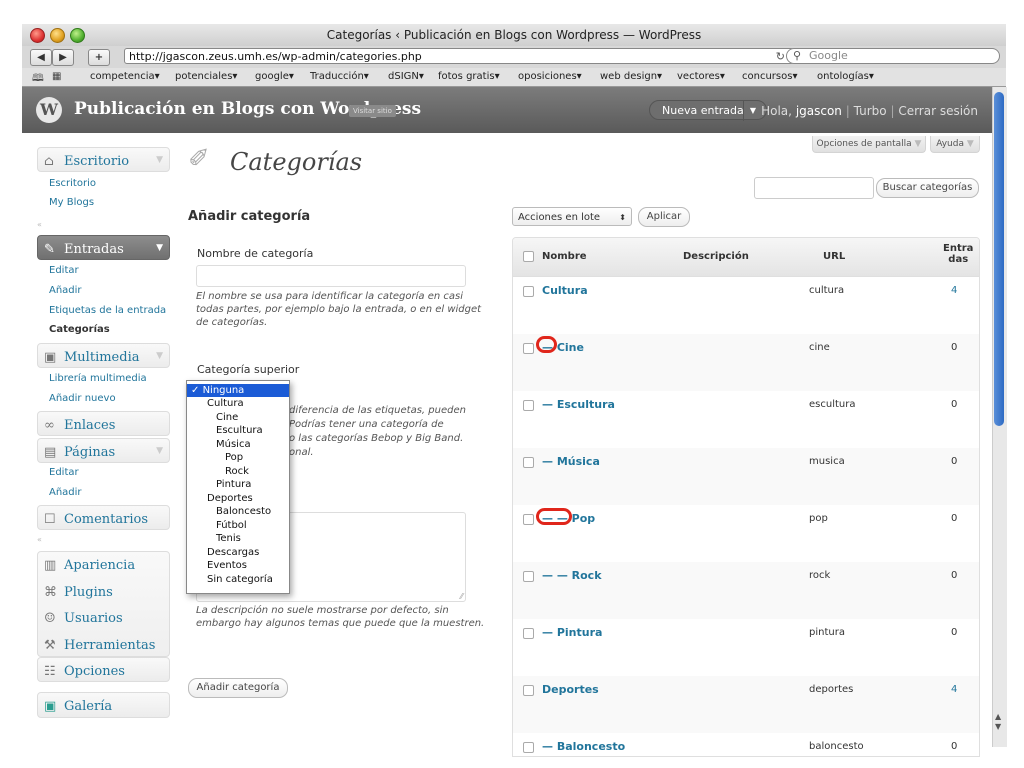 The height and width of the screenshot is (768, 1024). What do you see at coordinates (63, 57) in the screenshot?
I see `forward-button: ▶` at bounding box center [63, 57].